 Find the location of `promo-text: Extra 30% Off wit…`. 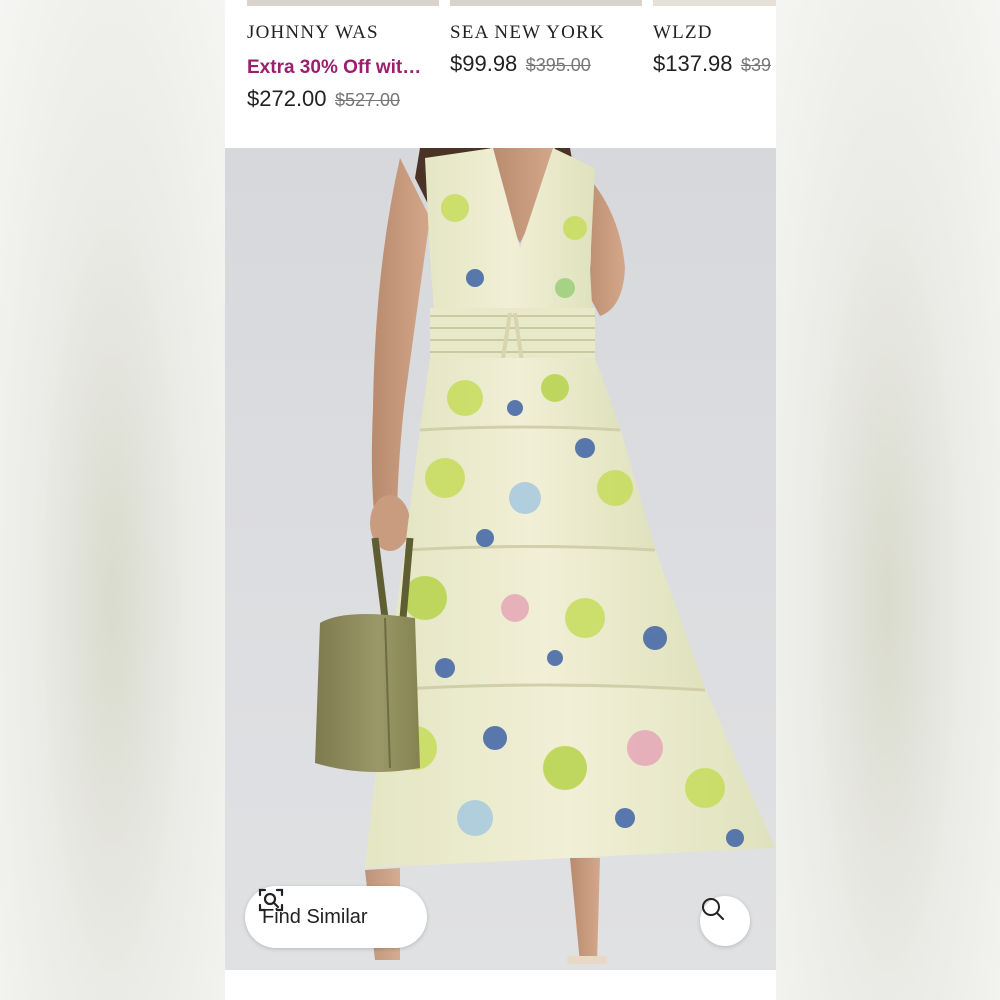

promo-text: Extra 30% Off wit… is located at coordinates (334, 67).